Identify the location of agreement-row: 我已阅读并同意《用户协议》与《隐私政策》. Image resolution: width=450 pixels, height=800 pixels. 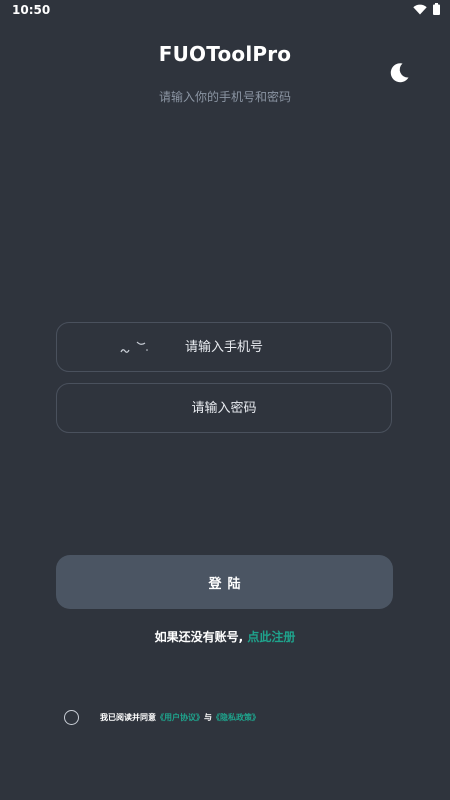
(162, 717).